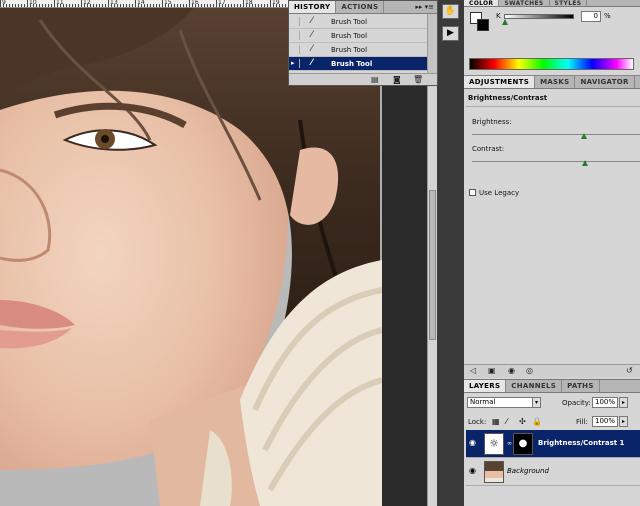 This screenshot has height=506, width=640. I want to click on layer-row-adjustment: ◉ ☼ ∞ ● Brightness/Contrast 1, so click(553, 444).